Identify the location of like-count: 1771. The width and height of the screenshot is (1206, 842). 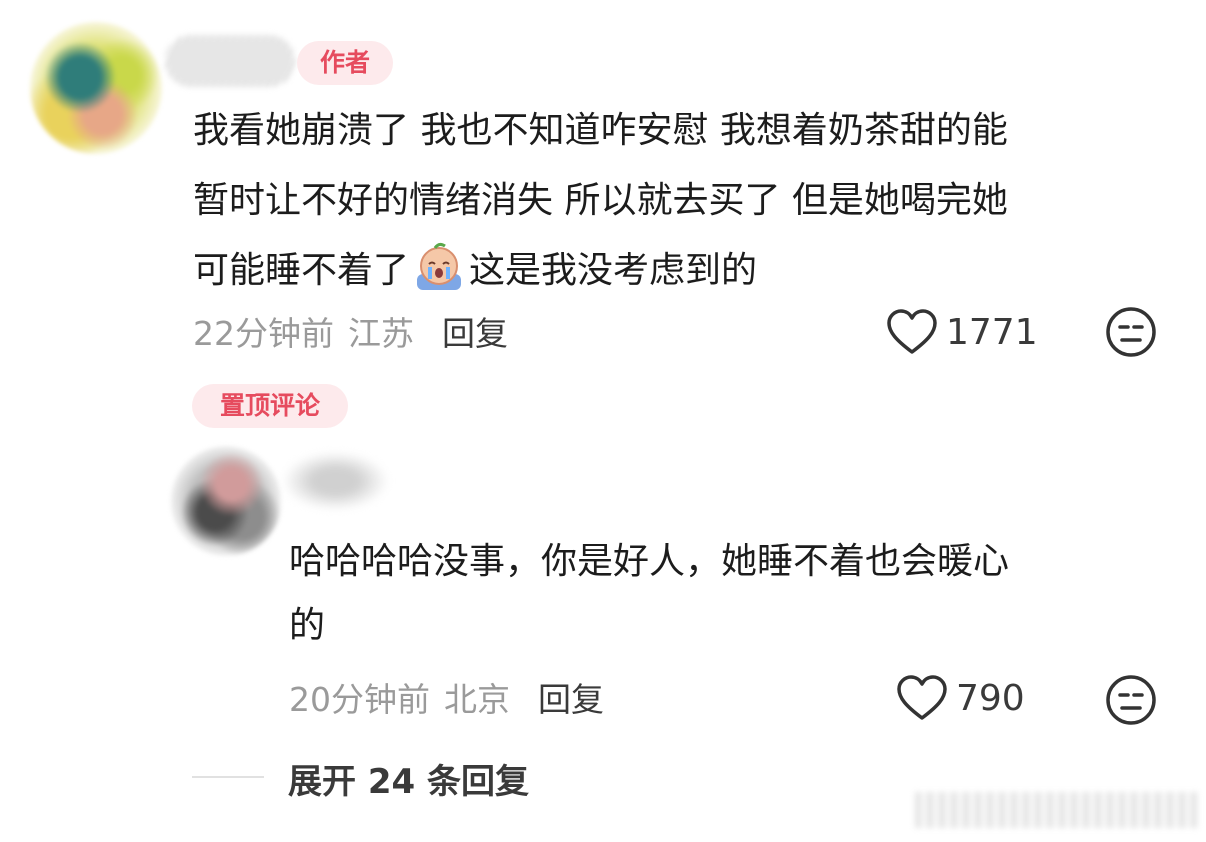
(992, 332).